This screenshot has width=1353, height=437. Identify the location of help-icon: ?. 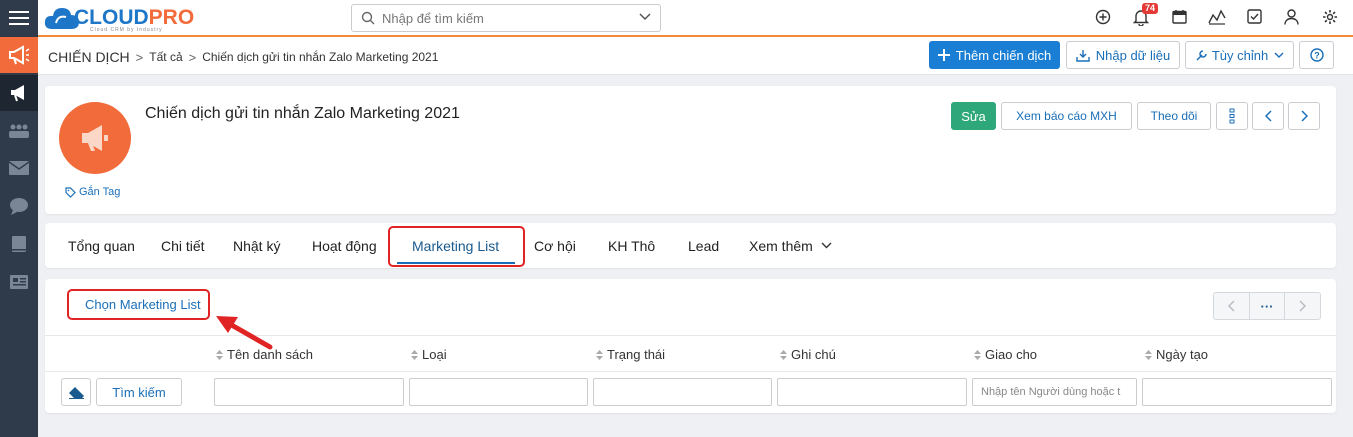
(1316, 55).